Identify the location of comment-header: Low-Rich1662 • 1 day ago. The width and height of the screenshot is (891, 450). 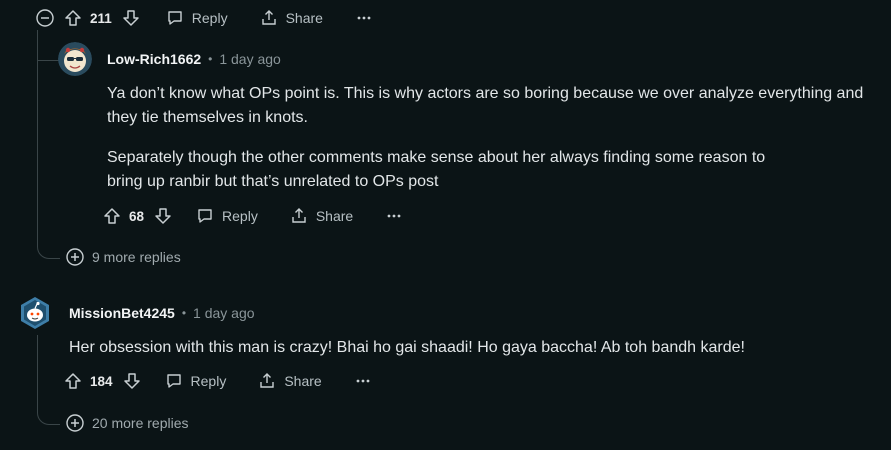
(194, 59).